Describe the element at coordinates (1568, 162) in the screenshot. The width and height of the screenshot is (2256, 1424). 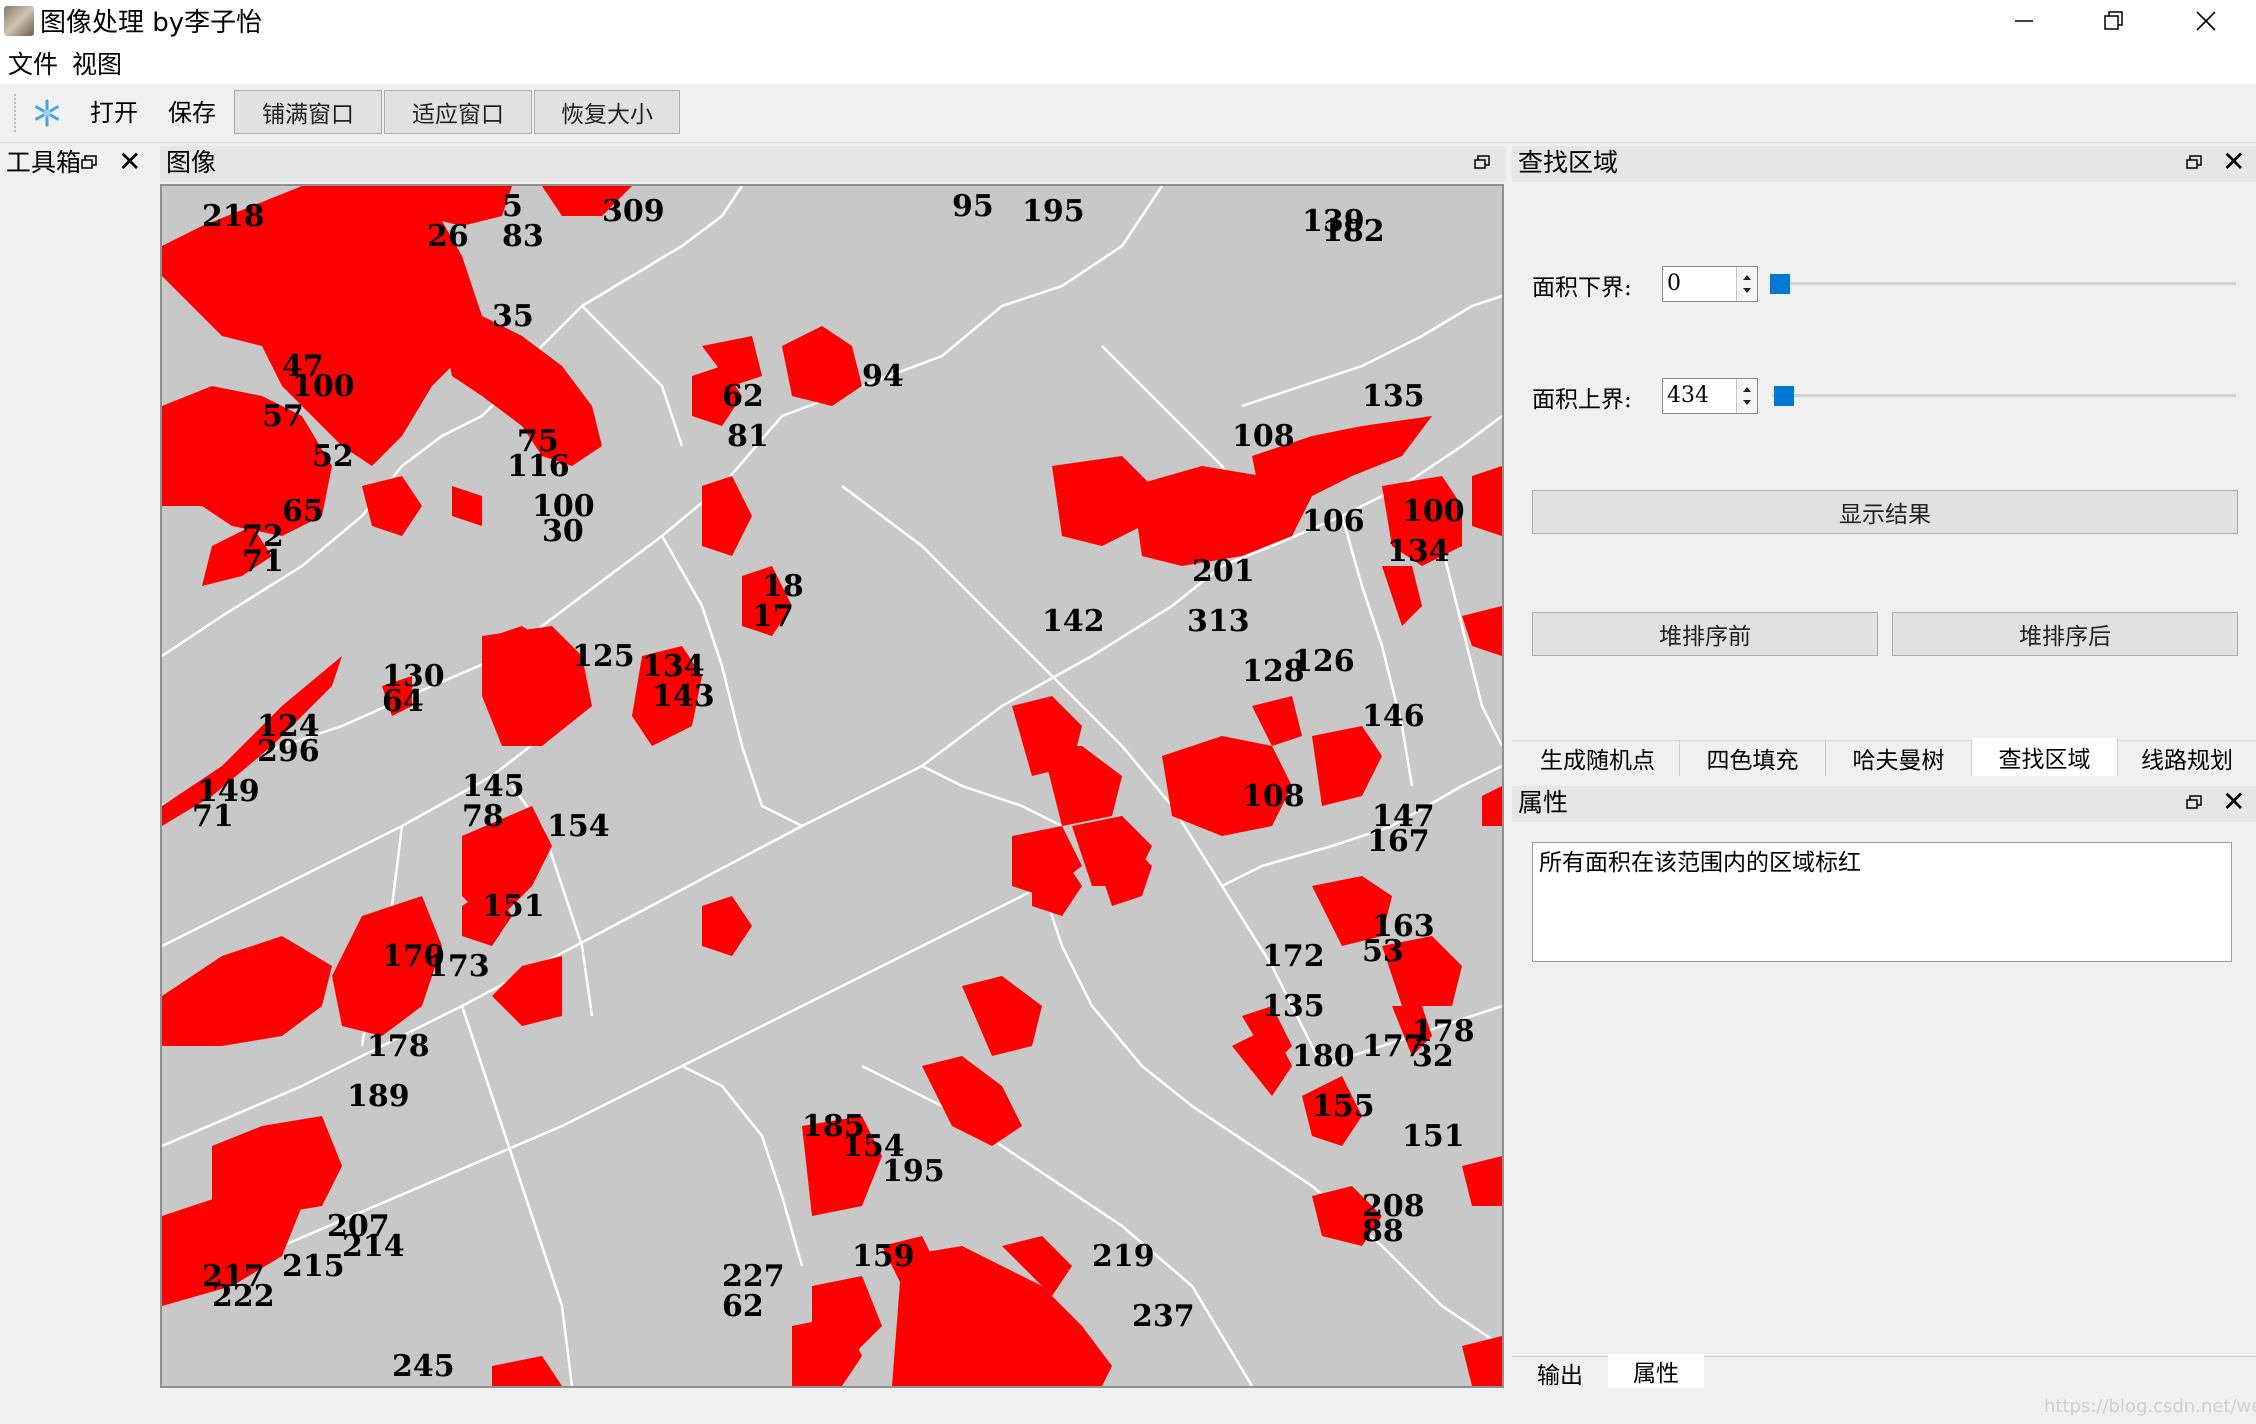
I see `find-region-dock-title: 查找区域` at that location.